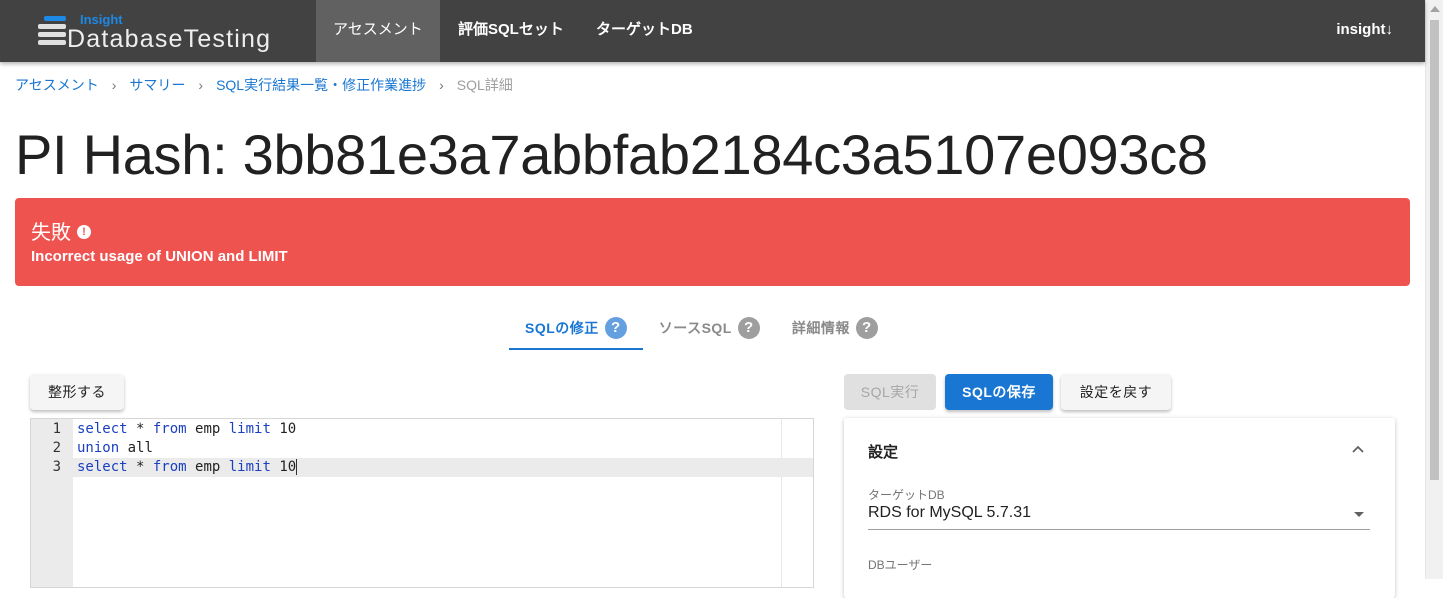  What do you see at coordinates (422, 467) in the screenshot?
I see `editor-line: 3 select * from emp limit 10` at bounding box center [422, 467].